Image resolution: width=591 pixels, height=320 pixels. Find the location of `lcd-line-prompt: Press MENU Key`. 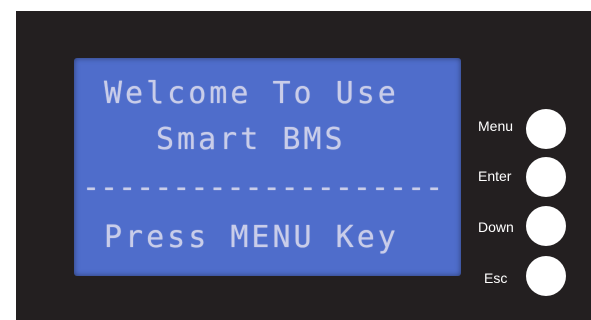

lcd-line-prompt: Press MENU Key is located at coordinates (251, 237).